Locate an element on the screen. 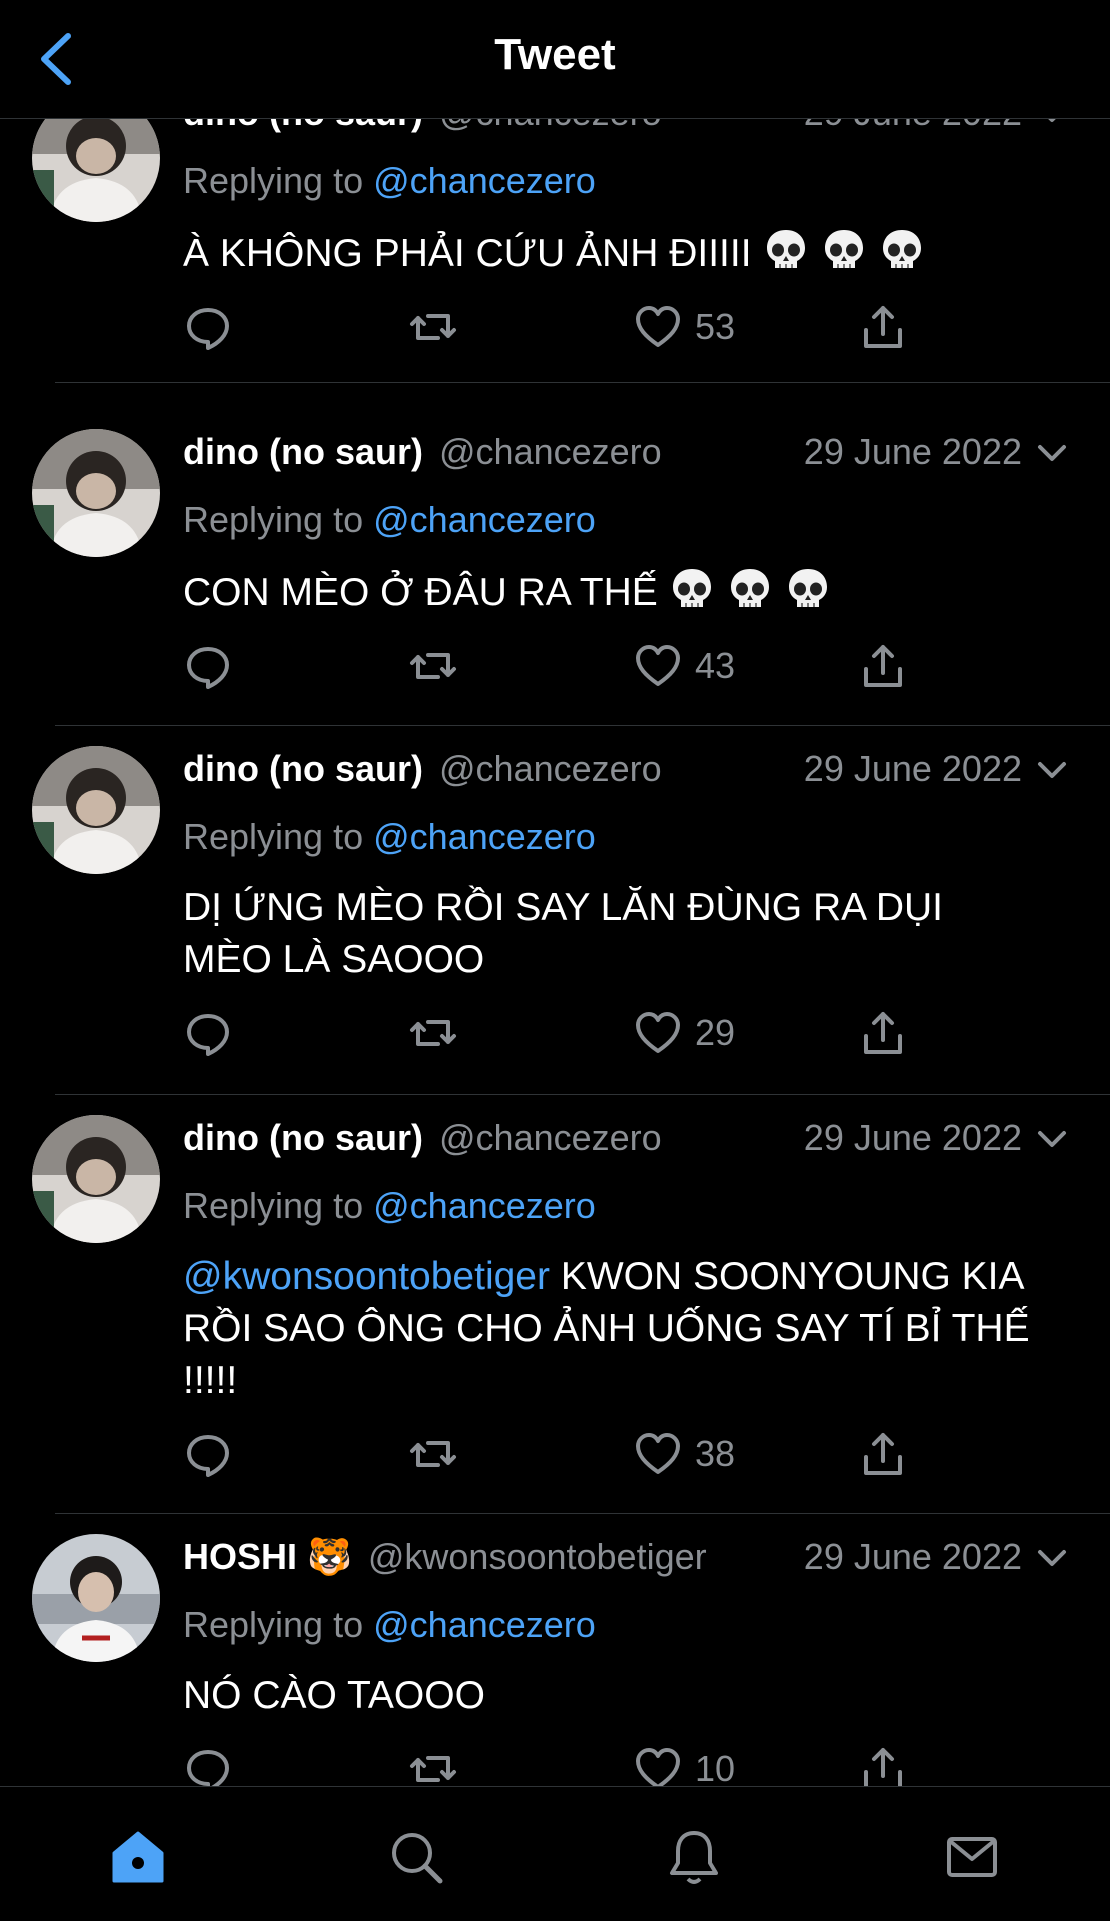 The image size is (1110, 1921). like-button: 10 is located at coordinates (684, 1764).